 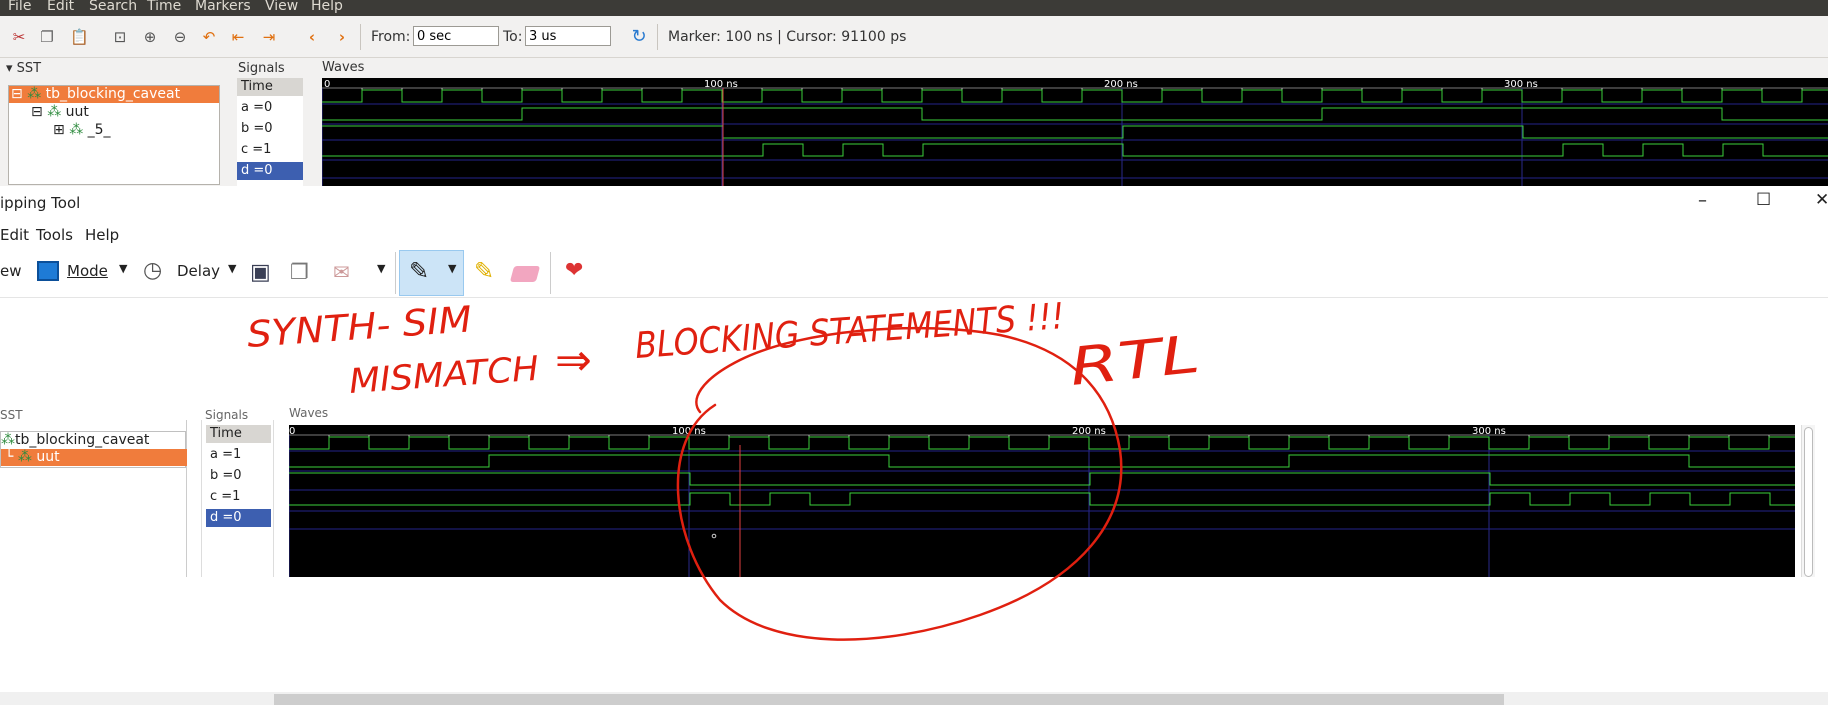 I want to click on annotation-rtl: RTL, so click(x=1135, y=361).